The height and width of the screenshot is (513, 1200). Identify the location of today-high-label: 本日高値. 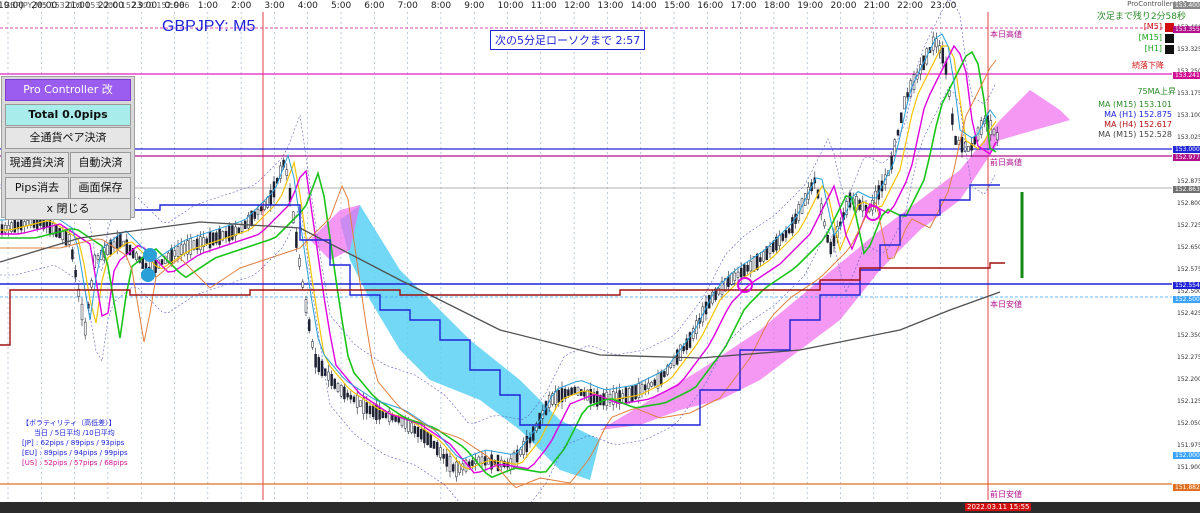
(1006, 34).